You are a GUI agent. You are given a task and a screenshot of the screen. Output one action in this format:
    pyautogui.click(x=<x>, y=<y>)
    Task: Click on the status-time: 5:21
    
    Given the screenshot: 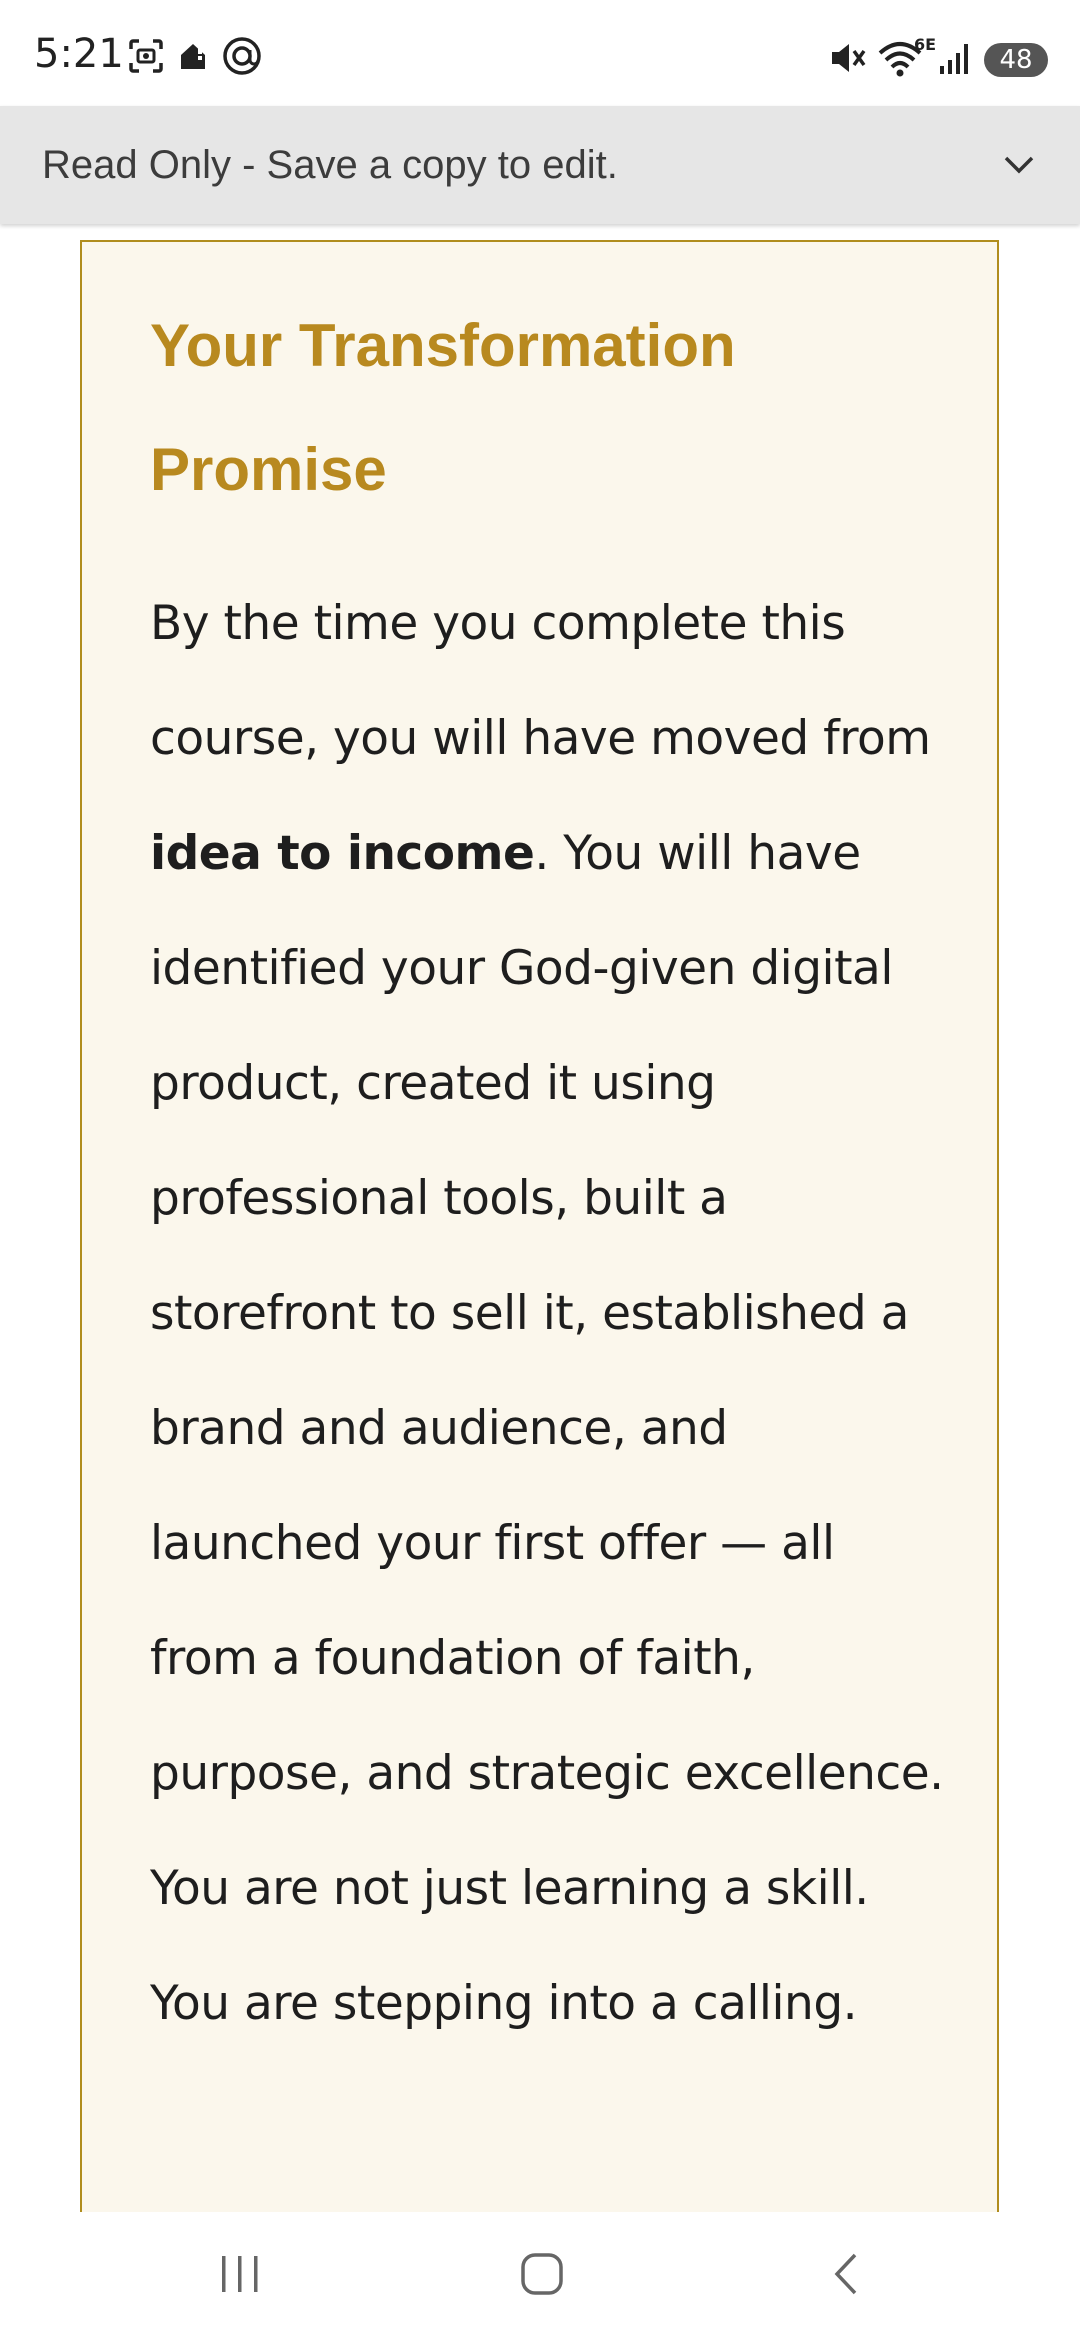 What is the action you would take?
    pyautogui.click(x=79, y=54)
    